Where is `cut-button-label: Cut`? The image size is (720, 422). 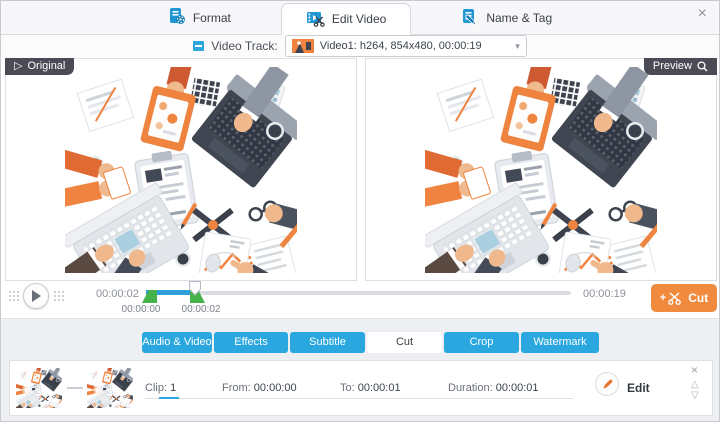 cut-button-label: Cut is located at coordinates (698, 298).